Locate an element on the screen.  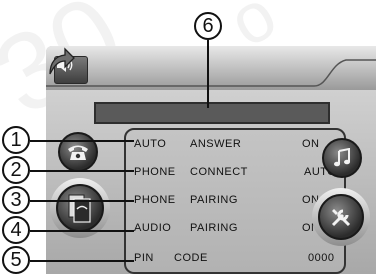
settings-button is located at coordinates (341, 217).